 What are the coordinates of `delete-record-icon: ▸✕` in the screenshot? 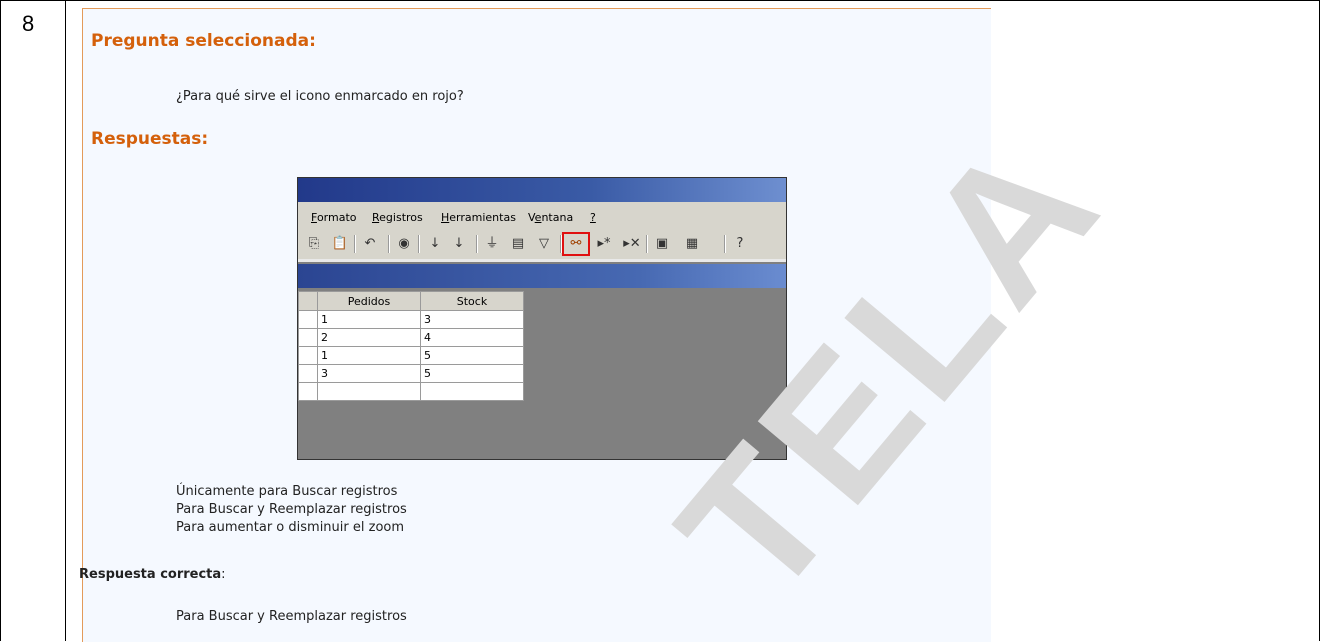 It's located at (632, 244).